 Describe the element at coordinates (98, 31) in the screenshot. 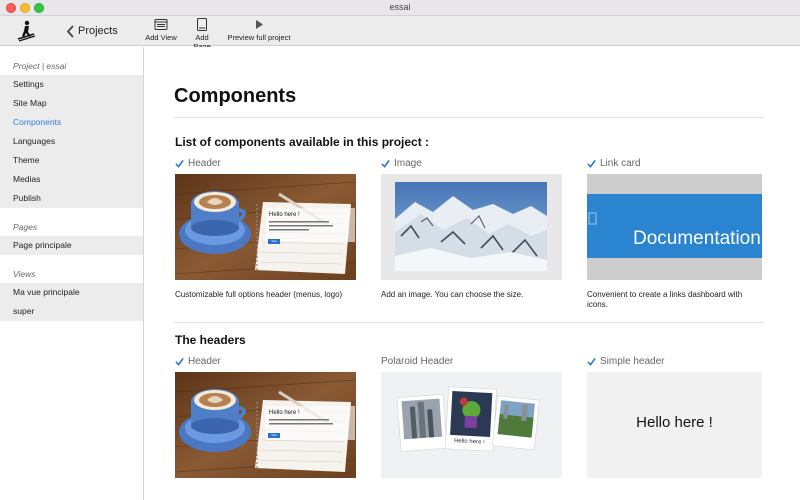

I see `back-button-label: Projects` at that location.